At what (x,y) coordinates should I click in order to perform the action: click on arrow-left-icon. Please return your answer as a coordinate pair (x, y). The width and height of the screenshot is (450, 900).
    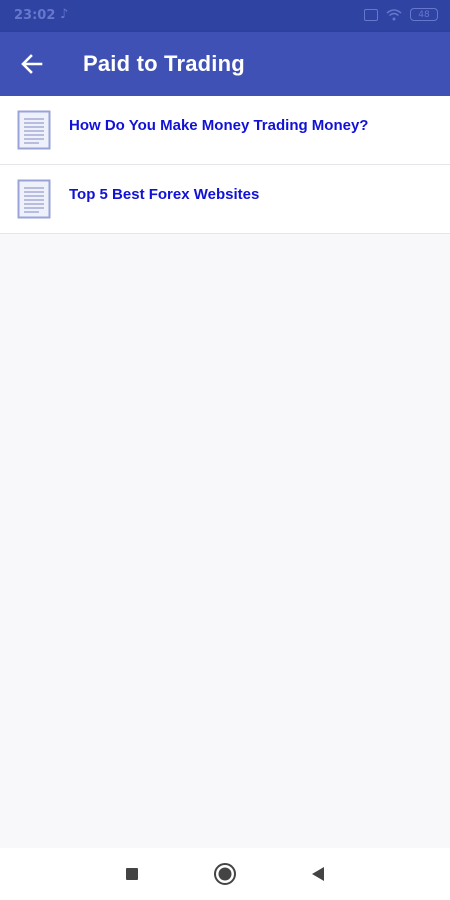
    Looking at the image, I should click on (32, 64).